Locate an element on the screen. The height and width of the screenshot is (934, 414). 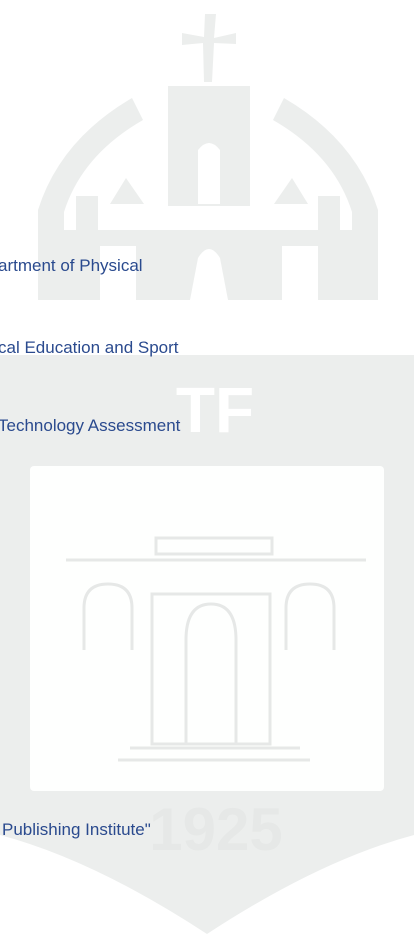
watermark-year: 1925 is located at coordinates (215, 829).